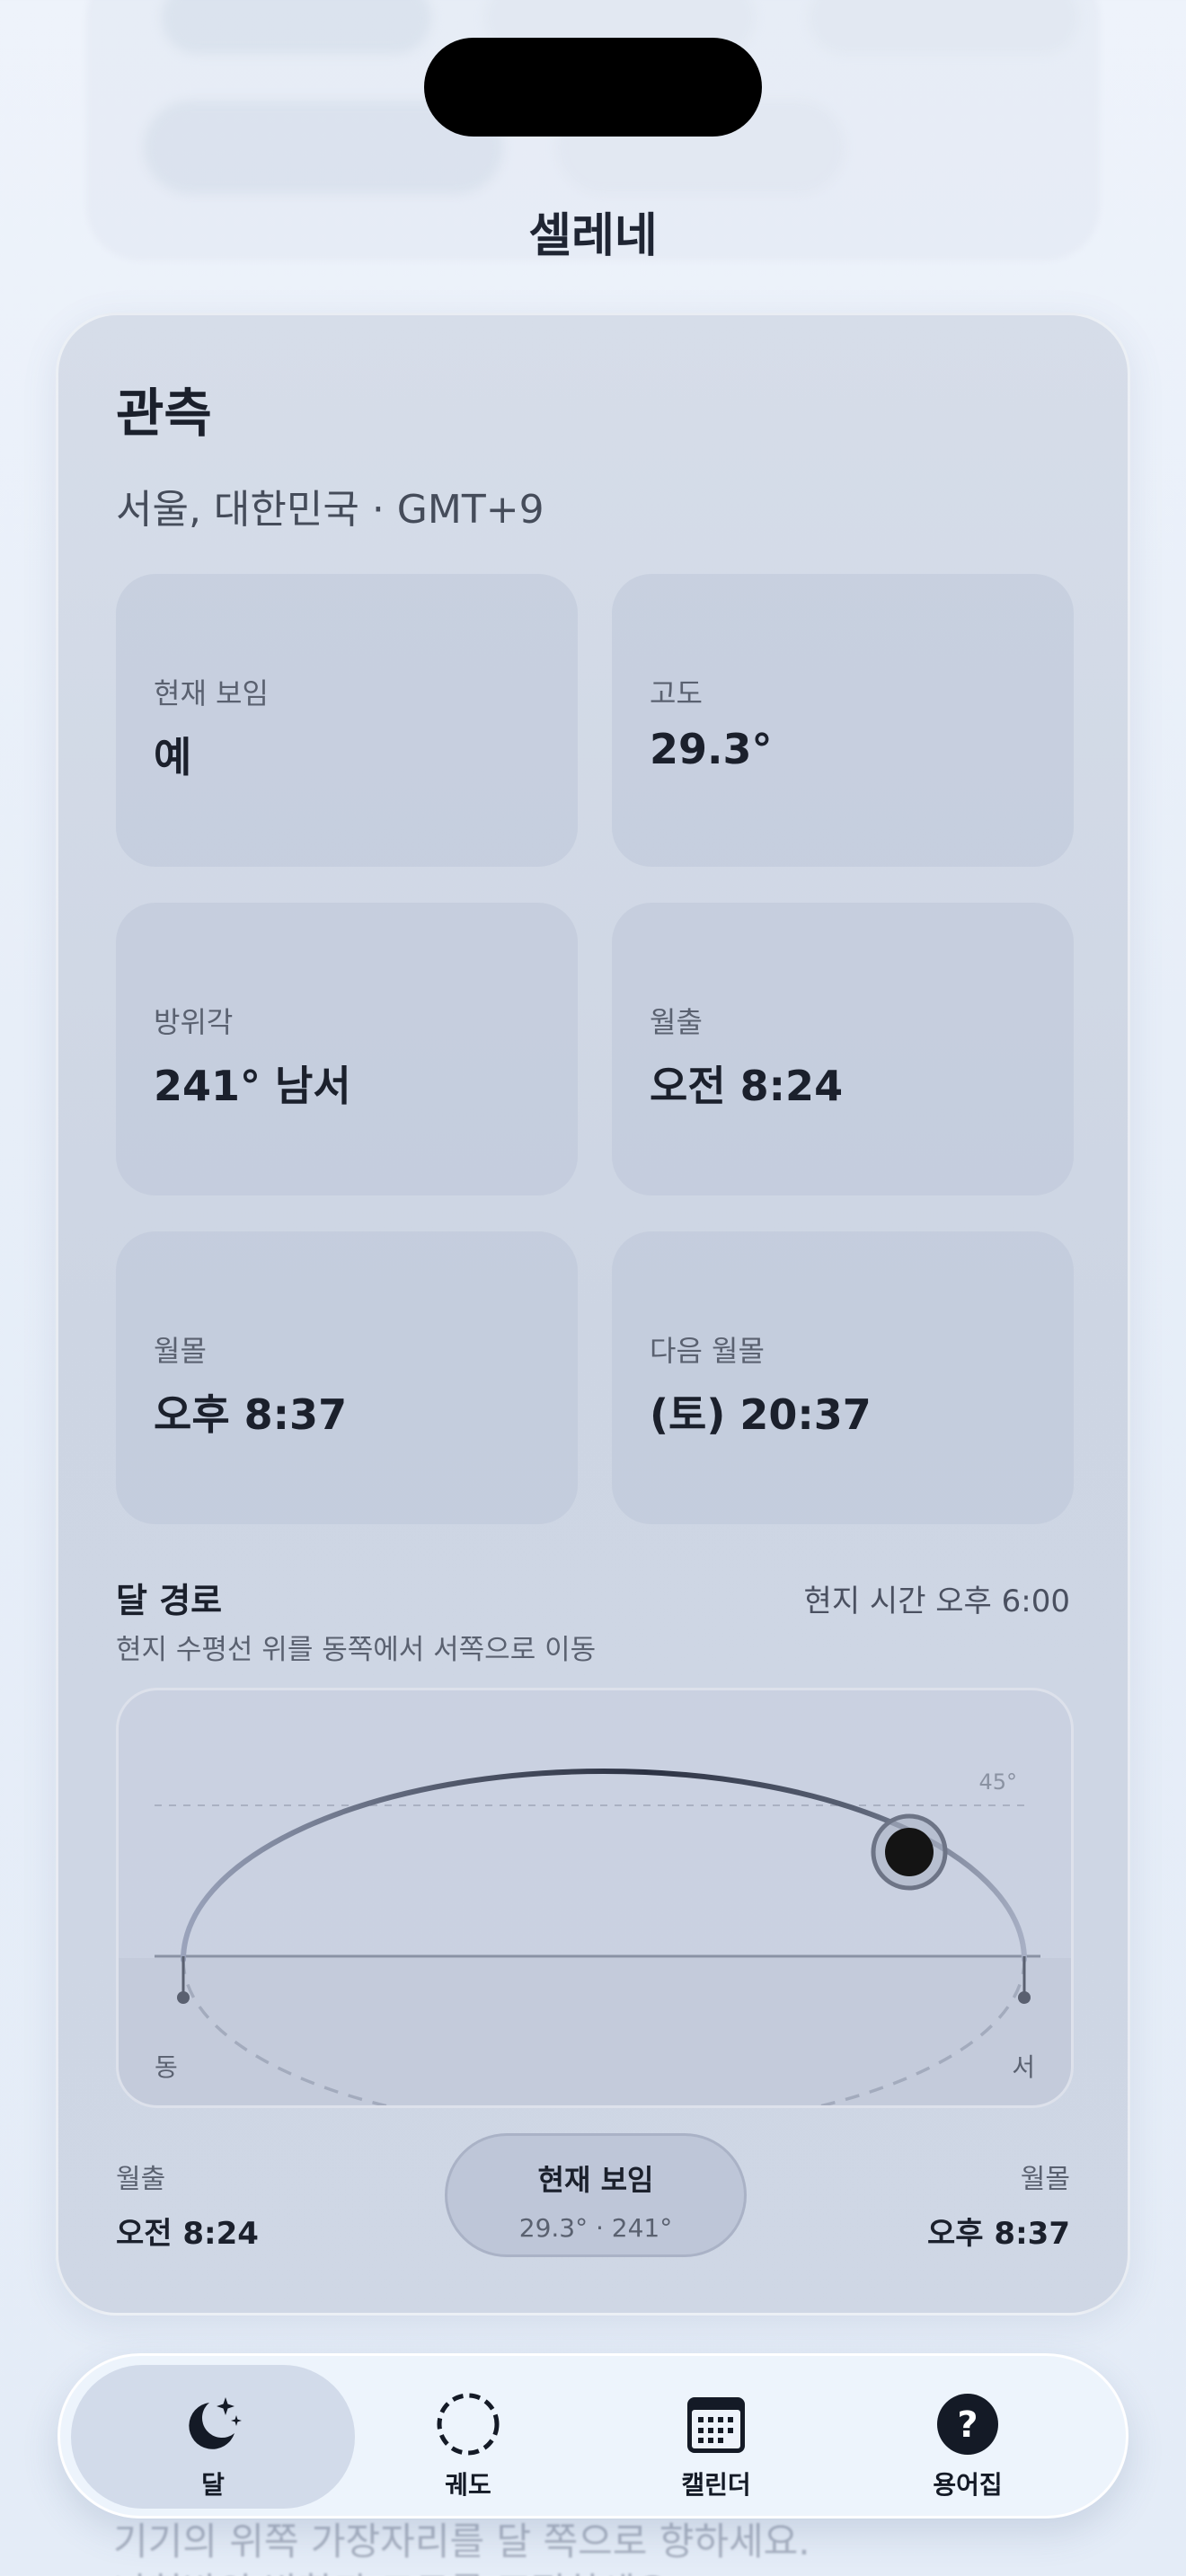 The image size is (1186, 2576). Describe the element at coordinates (716, 2425) in the screenshot. I see `calendar-icon` at that location.